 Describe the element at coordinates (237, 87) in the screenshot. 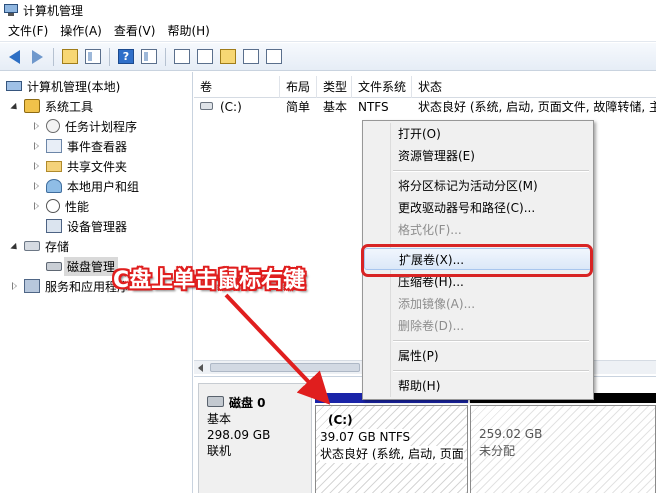

I see `column-header-volume: 卷` at that location.